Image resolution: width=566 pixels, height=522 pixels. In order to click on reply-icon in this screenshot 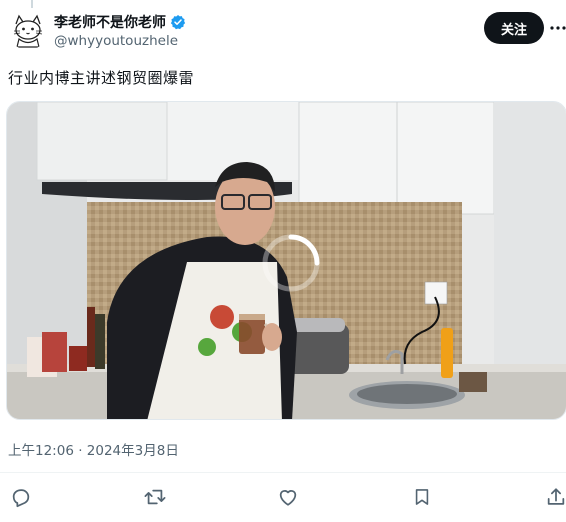, I will do `click(21, 497)`.